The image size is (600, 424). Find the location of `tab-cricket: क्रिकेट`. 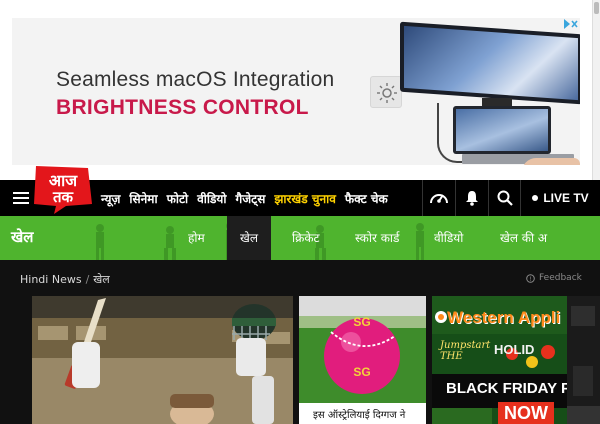

tab-cricket: क्रिकेट is located at coordinates (306, 238).